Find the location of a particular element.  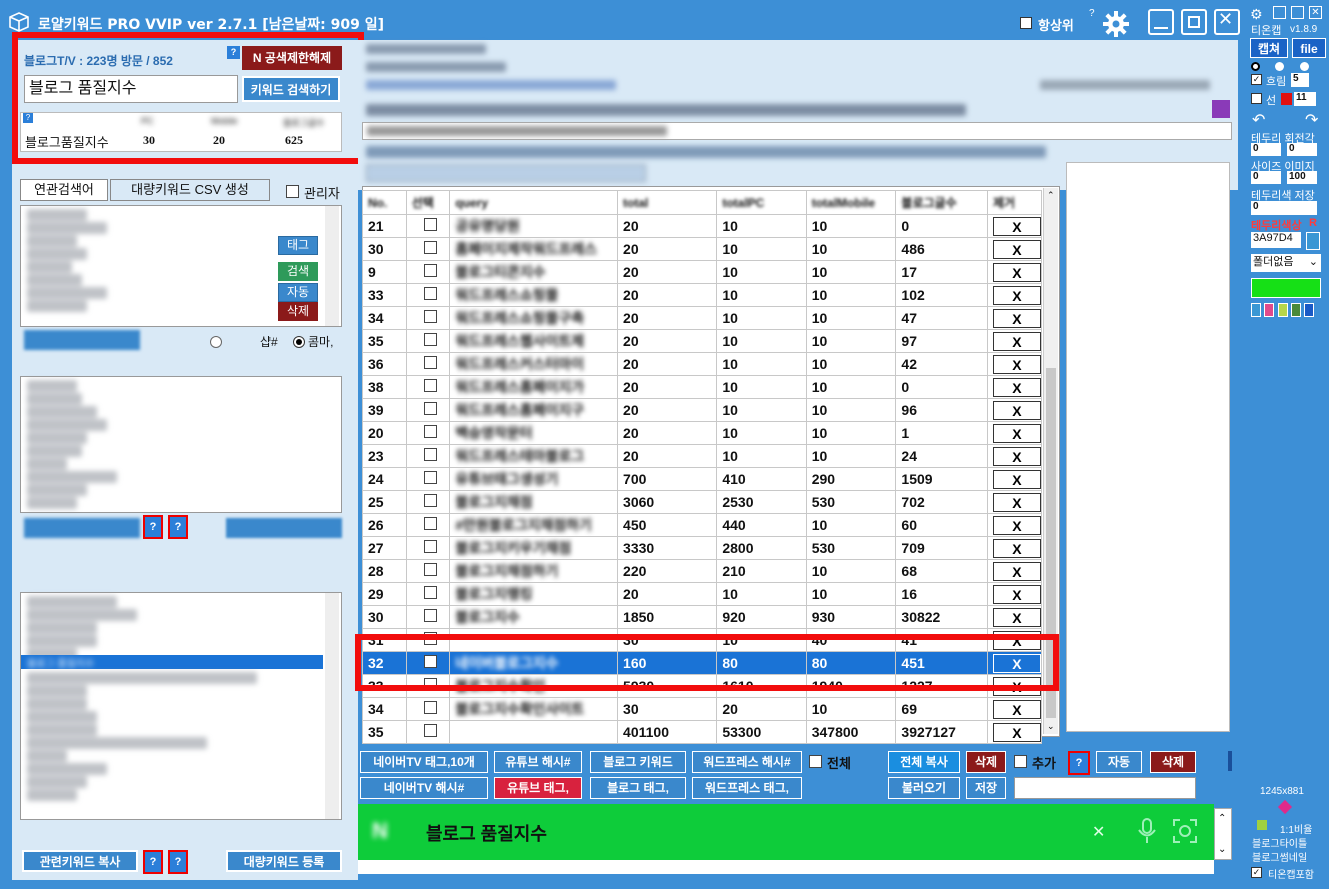

line-value: 11 is located at coordinates (1305, 99).